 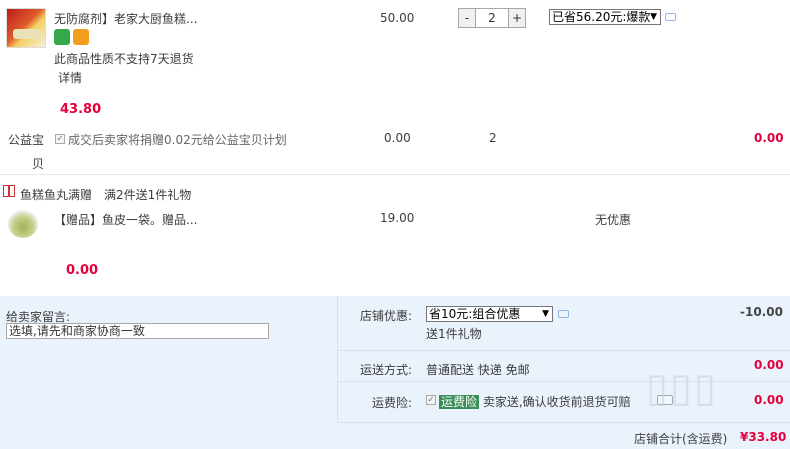 What do you see at coordinates (467, 18) in the screenshot?
I see `quantity-decrease-button: -` at bounding box center [467, 18].